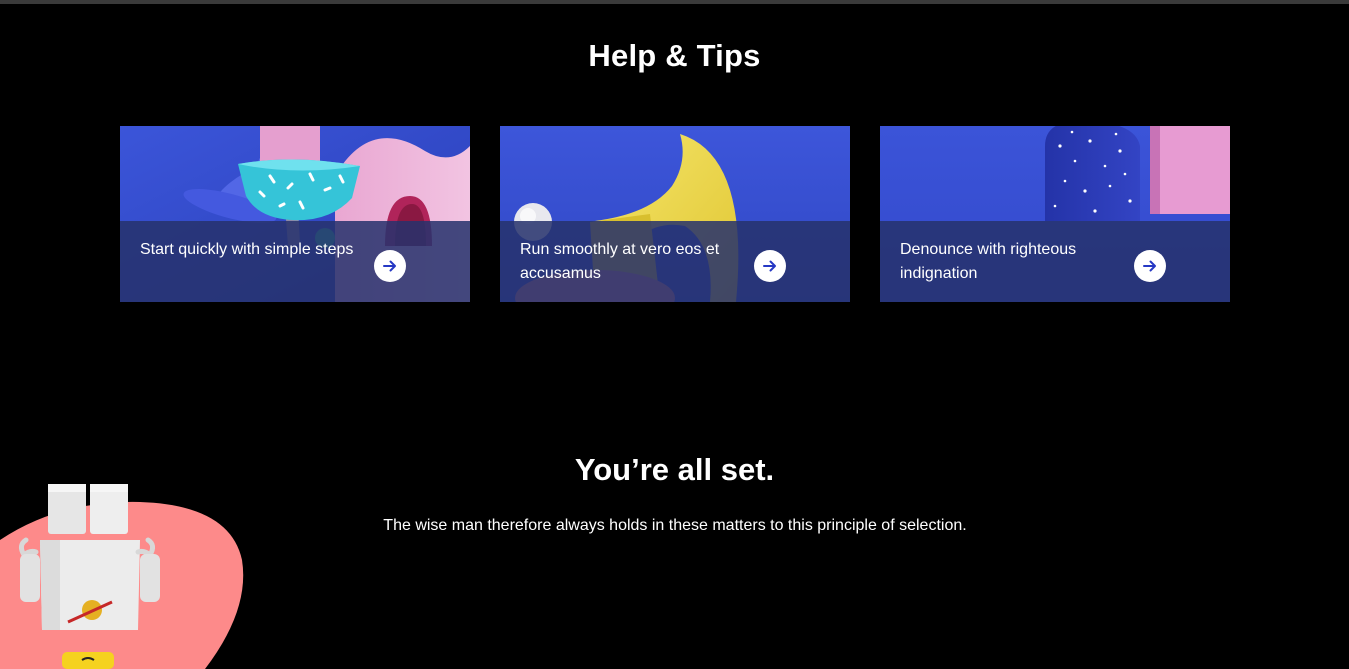 This screenshot has height=669, width=1349. I want to click on card-label: Start quickly with simple steps, so click(247, 249).